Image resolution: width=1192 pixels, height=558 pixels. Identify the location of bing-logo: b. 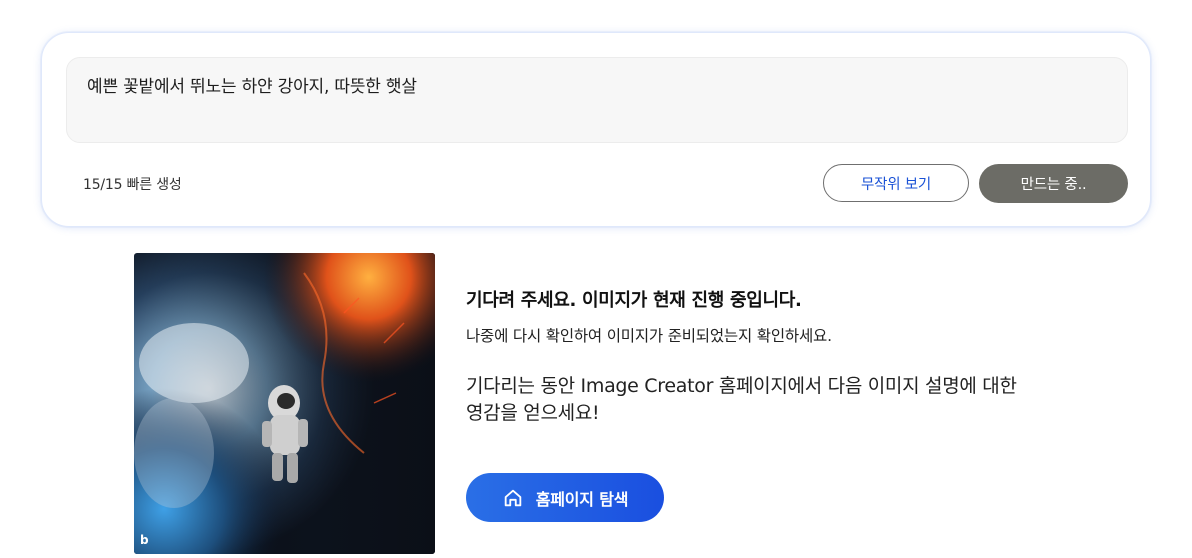
(144, 540).